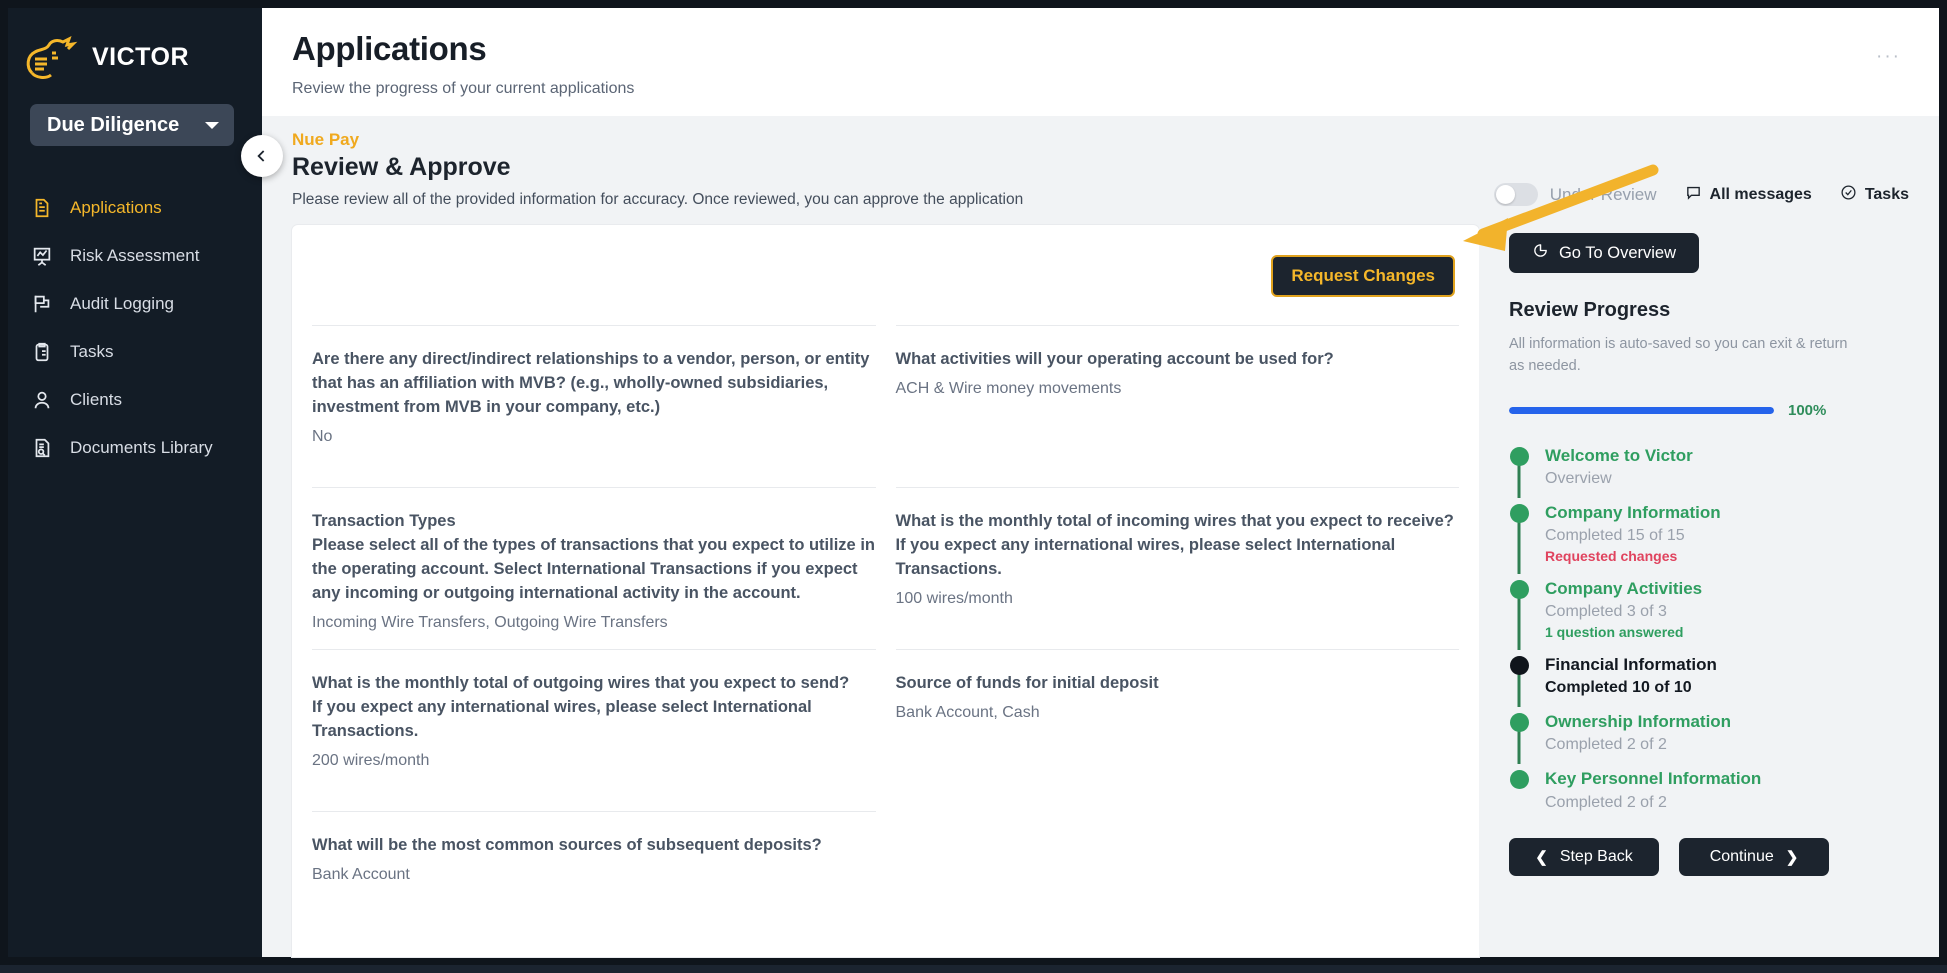 The width and height of the screenshot is (1947, 973). What do you see at coordinates (1631, 665) in the screenshot?
I see `step-name: Financial Information` at bounding box center [1631, 665].